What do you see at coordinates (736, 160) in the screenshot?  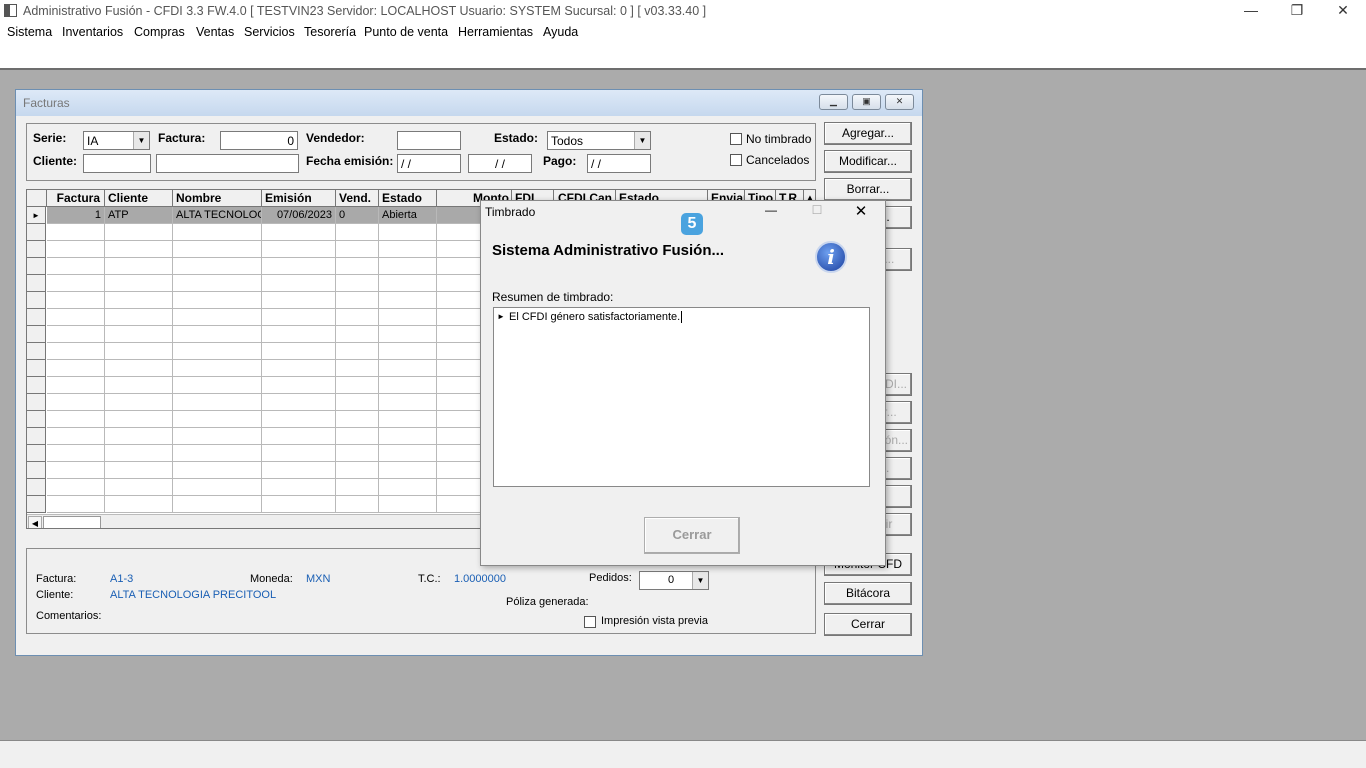 I see `cancelados-checkbox` at bounding box center [736, 160].